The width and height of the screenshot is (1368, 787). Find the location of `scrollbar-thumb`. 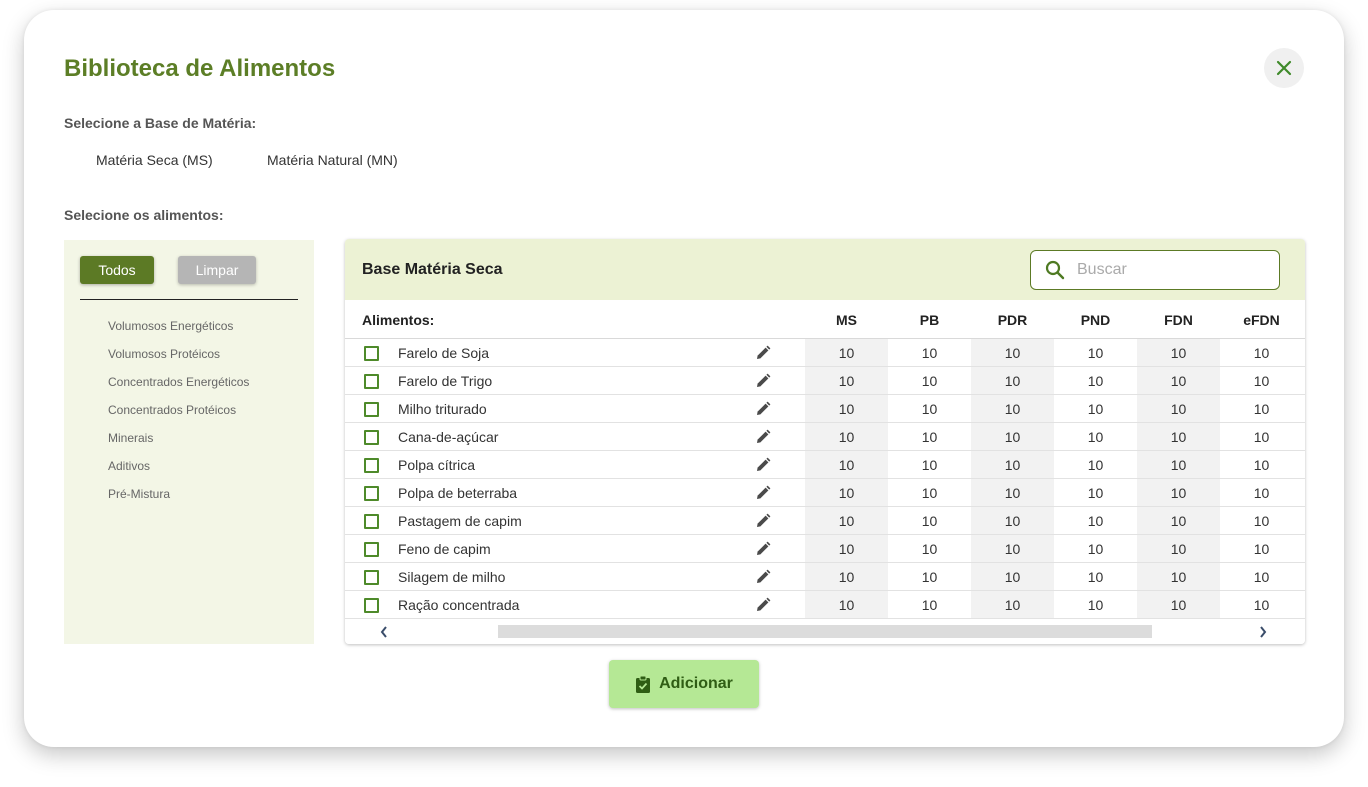

scrollbar-thumb is located at coordinates (825, 631).